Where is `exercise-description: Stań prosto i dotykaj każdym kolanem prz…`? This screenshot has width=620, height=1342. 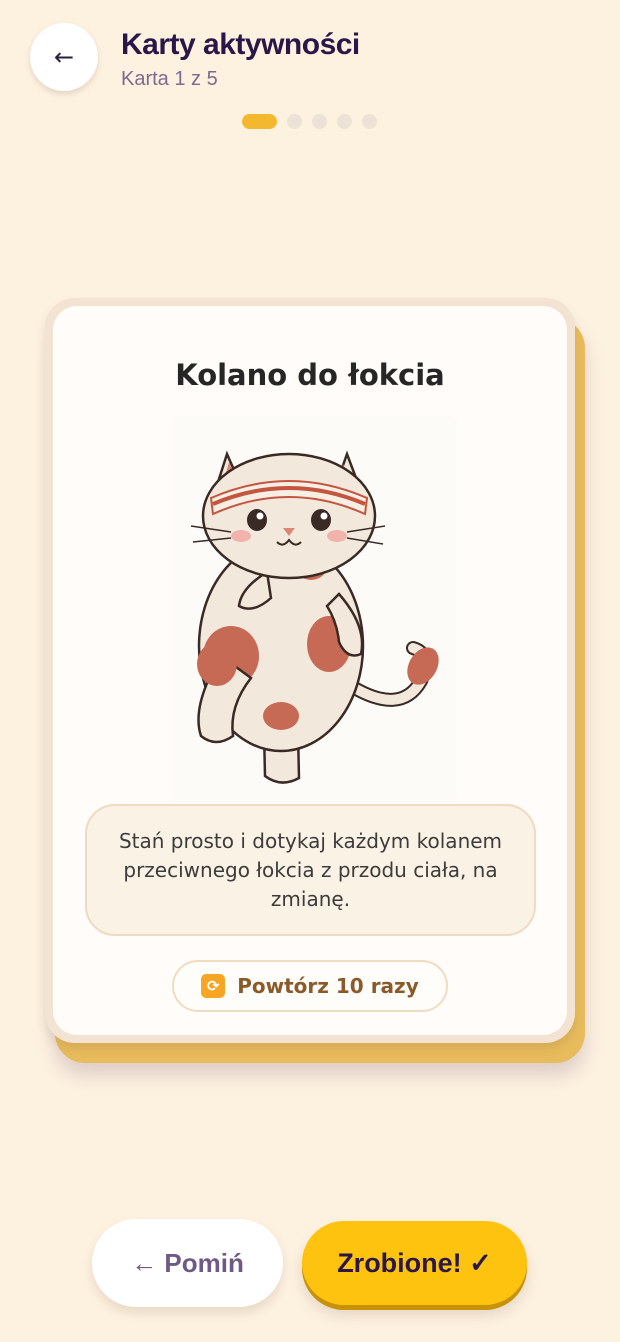
exercise-description: Stań prosto i dotykaj każdym kolanem prz… is located at coordinates (310, 870).